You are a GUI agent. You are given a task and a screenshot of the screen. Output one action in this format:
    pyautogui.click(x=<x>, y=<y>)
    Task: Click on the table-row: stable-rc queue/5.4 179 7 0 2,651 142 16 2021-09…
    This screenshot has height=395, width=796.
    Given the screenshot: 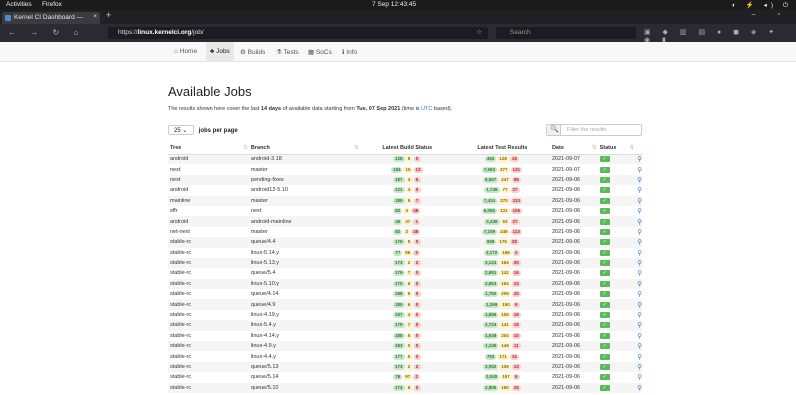 What is the action you would take?
    pyautogui.click(x=405, y=273)
    